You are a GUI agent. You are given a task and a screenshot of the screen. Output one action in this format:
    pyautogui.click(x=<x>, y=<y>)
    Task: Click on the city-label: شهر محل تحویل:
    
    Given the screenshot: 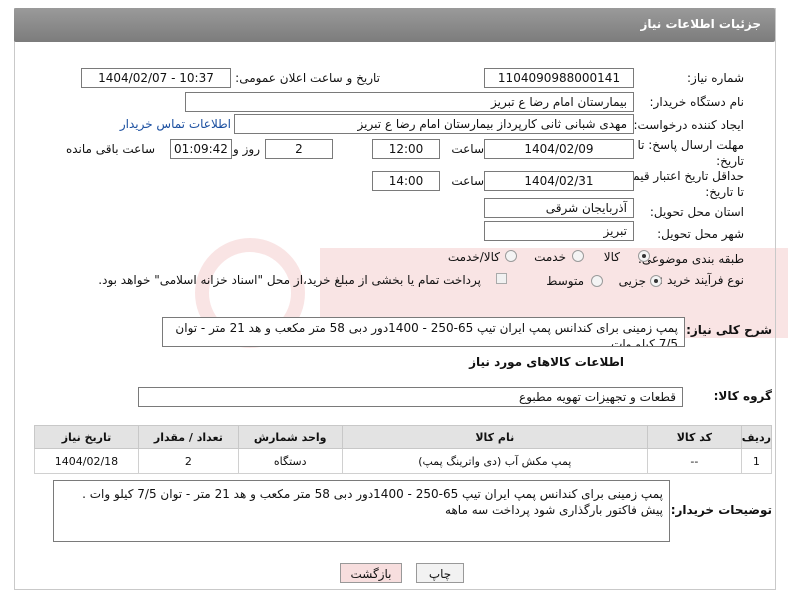 What is the action you would take?
    pyautogui.click(x=700, y=234)
    